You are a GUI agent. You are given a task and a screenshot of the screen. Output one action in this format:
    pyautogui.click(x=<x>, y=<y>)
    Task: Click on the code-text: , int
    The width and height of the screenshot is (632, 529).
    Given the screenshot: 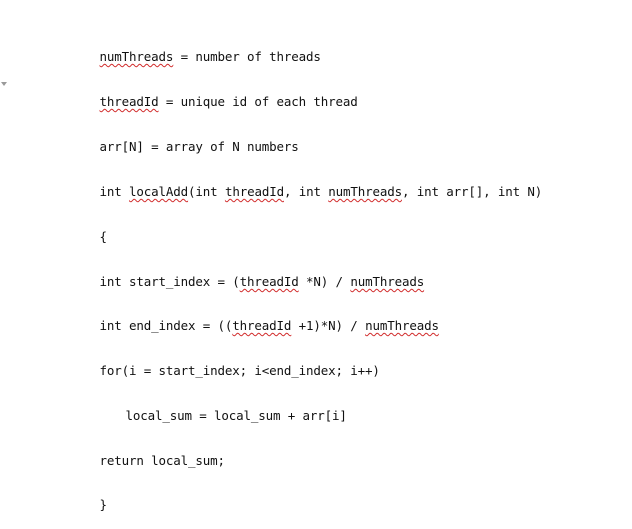 What is the action you would take?
    pyautogui.click(x=306, y=191)
    